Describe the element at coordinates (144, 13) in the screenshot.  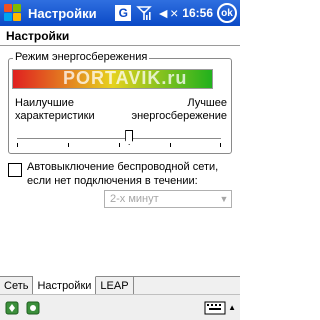
I see `signal-strength-icon` at that location.